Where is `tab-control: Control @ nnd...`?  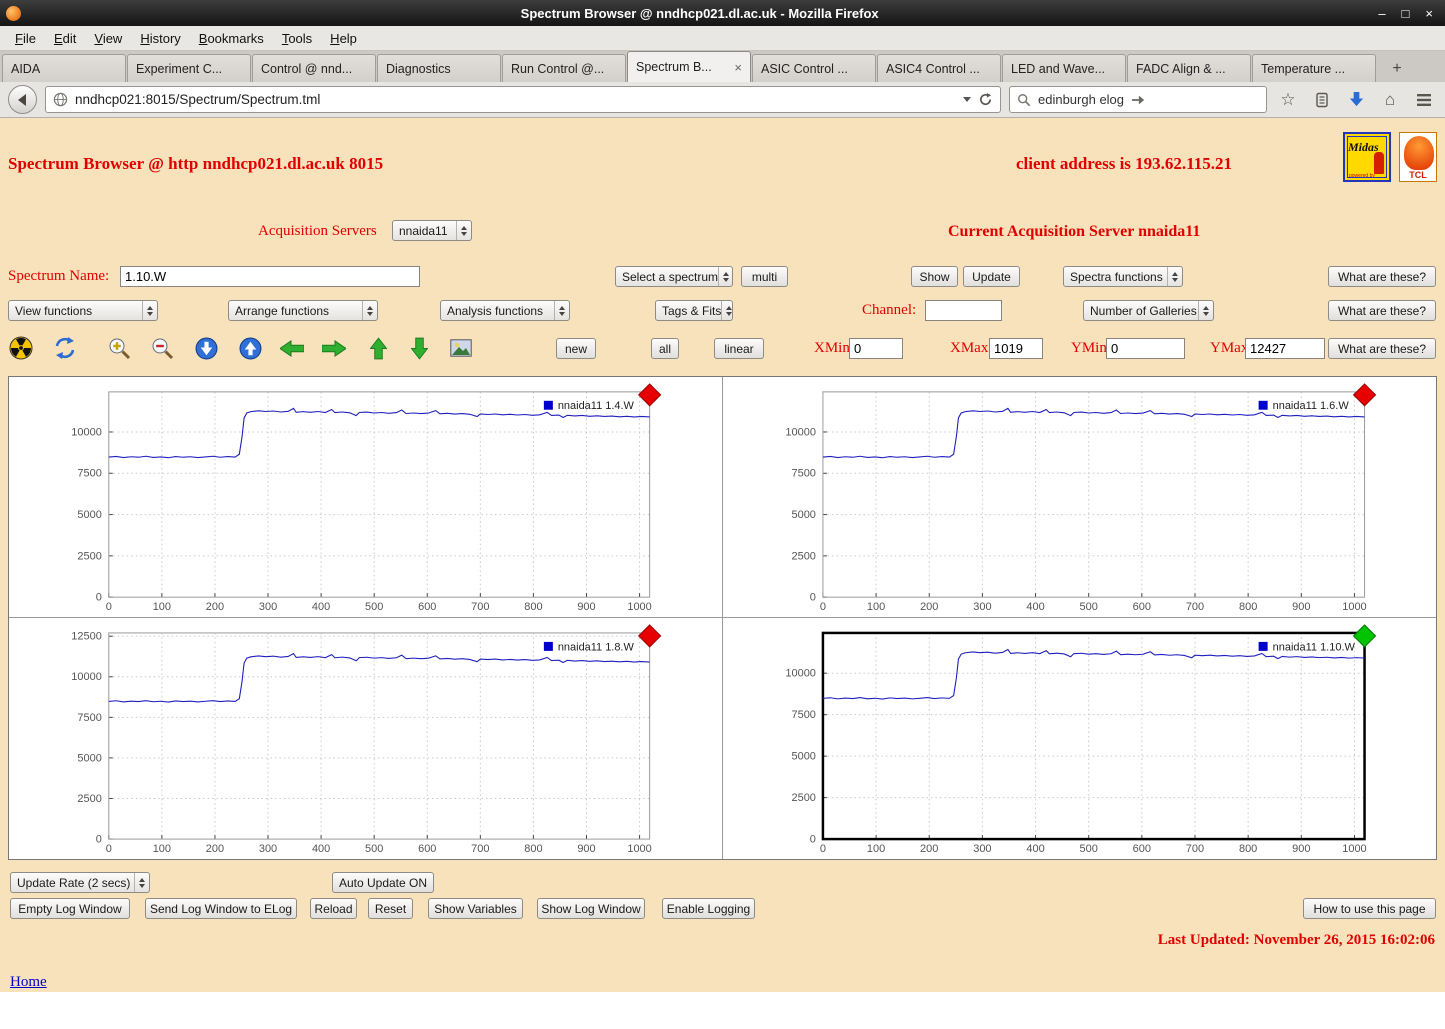 tab-control: Control @ nnd... is located at coordinates (314, 68).